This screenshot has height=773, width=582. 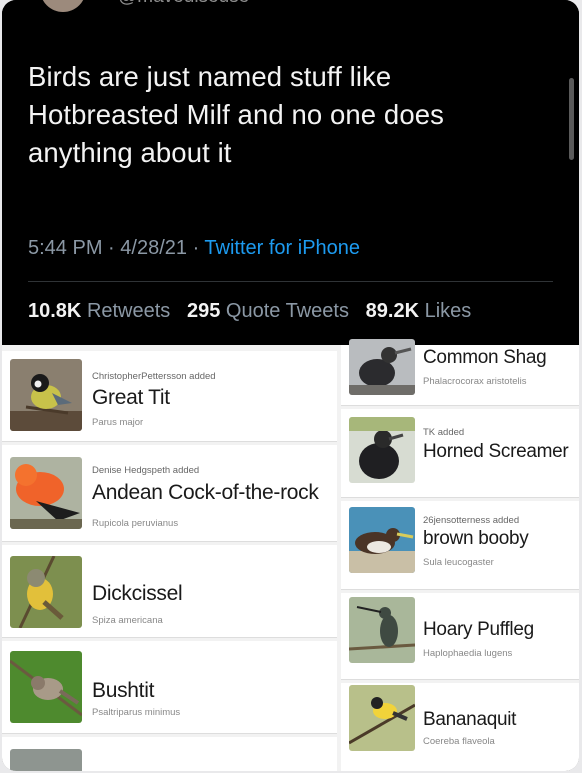 I want to click on retweets-stat: 10.8K Retweets, so click(x=99, y=311).